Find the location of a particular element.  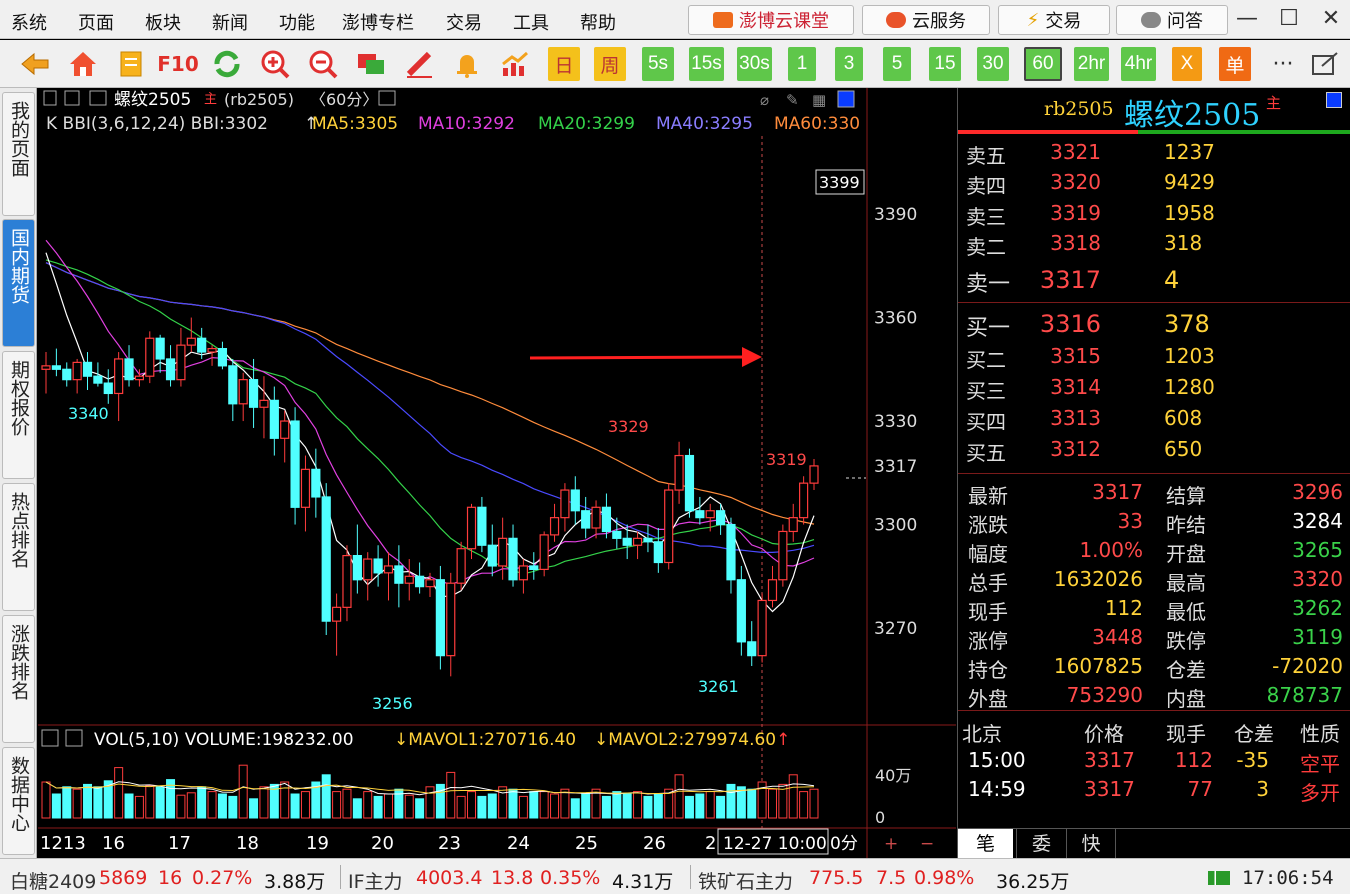

bid-row: 买一 3316 378 is located at coordinates (1154, 325).